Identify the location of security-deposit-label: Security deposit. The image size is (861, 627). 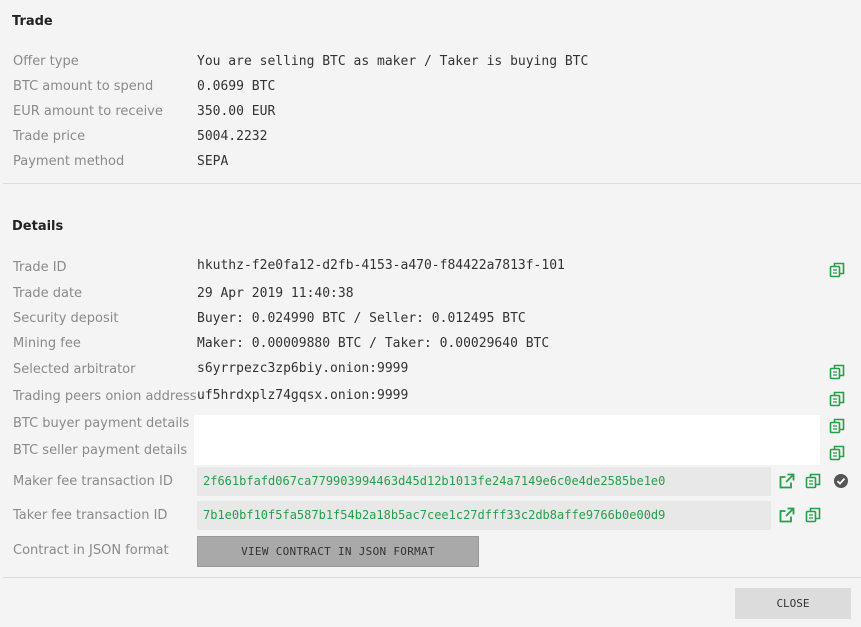
(66, 318).